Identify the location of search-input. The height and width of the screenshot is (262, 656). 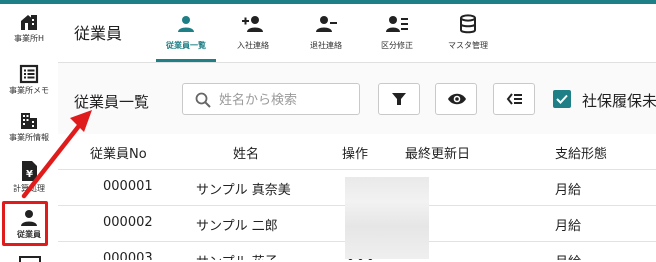
(286, 100).